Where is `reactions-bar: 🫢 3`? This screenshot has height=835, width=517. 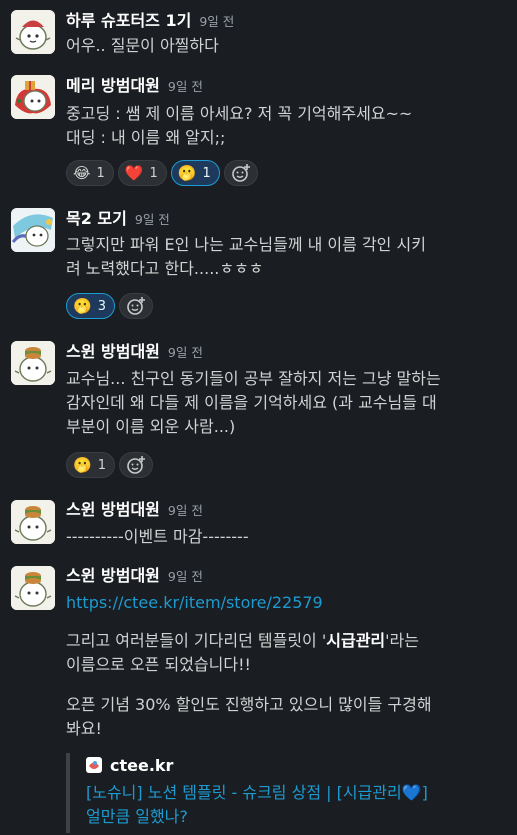 reactions-bar: 🫢 3 is located at coordinates (109, 306).